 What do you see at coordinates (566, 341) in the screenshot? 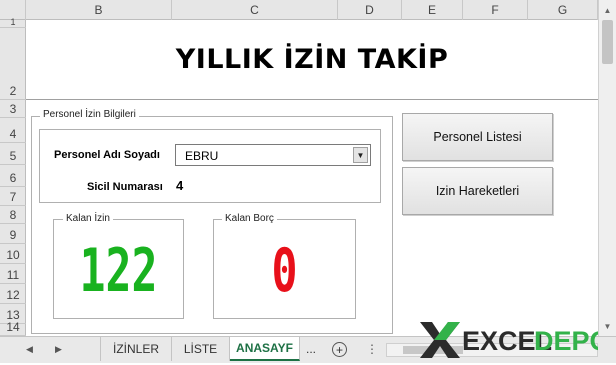
I see `logo-depo-text: DEPO` at bounding box center [566, 341].